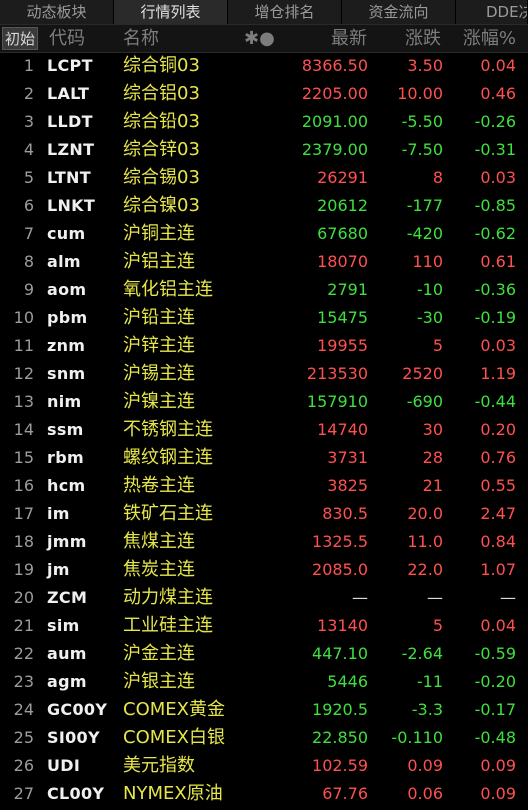 Image resolution: width=528 pixels, height=810 pixels. What do you see at coordinates (159, 681) in the screenshot?
I see `row-name: 沪银主连` at bounding box center [159, 681].